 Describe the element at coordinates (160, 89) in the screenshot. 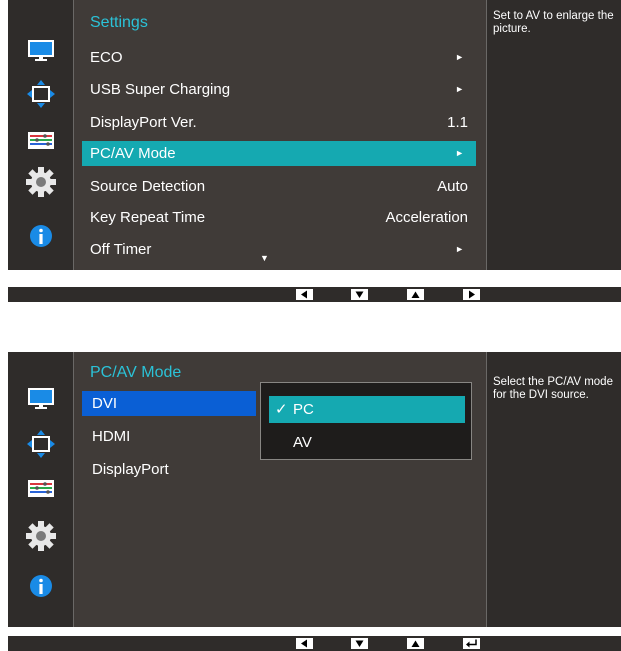

I see `menu-item-label: USB Super Charging` at that location.